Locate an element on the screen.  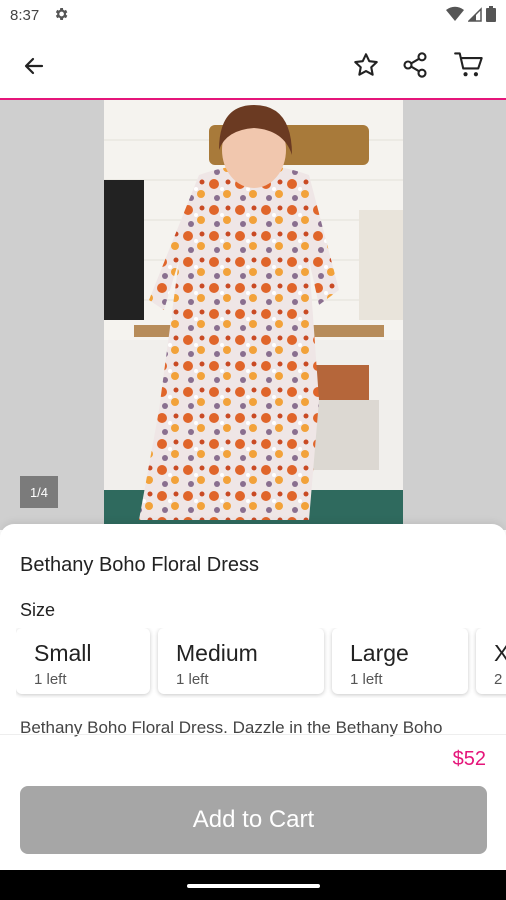
image-counter: 1/4 is located at coordinates (39, 492).